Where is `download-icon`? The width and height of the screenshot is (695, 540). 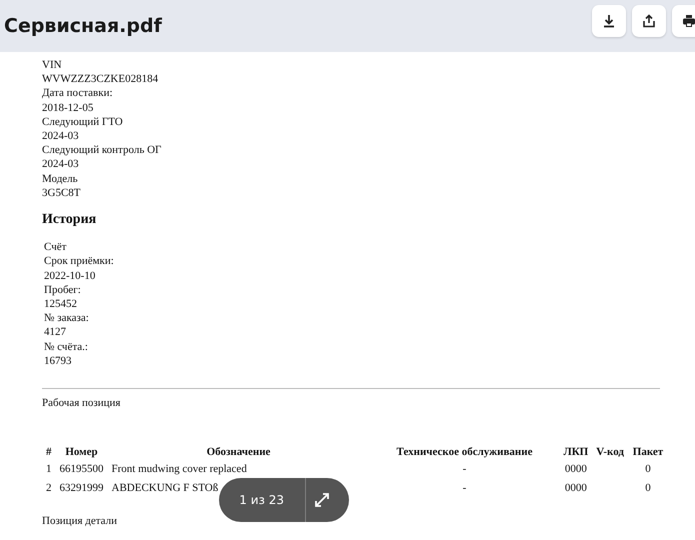
download-icon is located at coordinates (609, 21).